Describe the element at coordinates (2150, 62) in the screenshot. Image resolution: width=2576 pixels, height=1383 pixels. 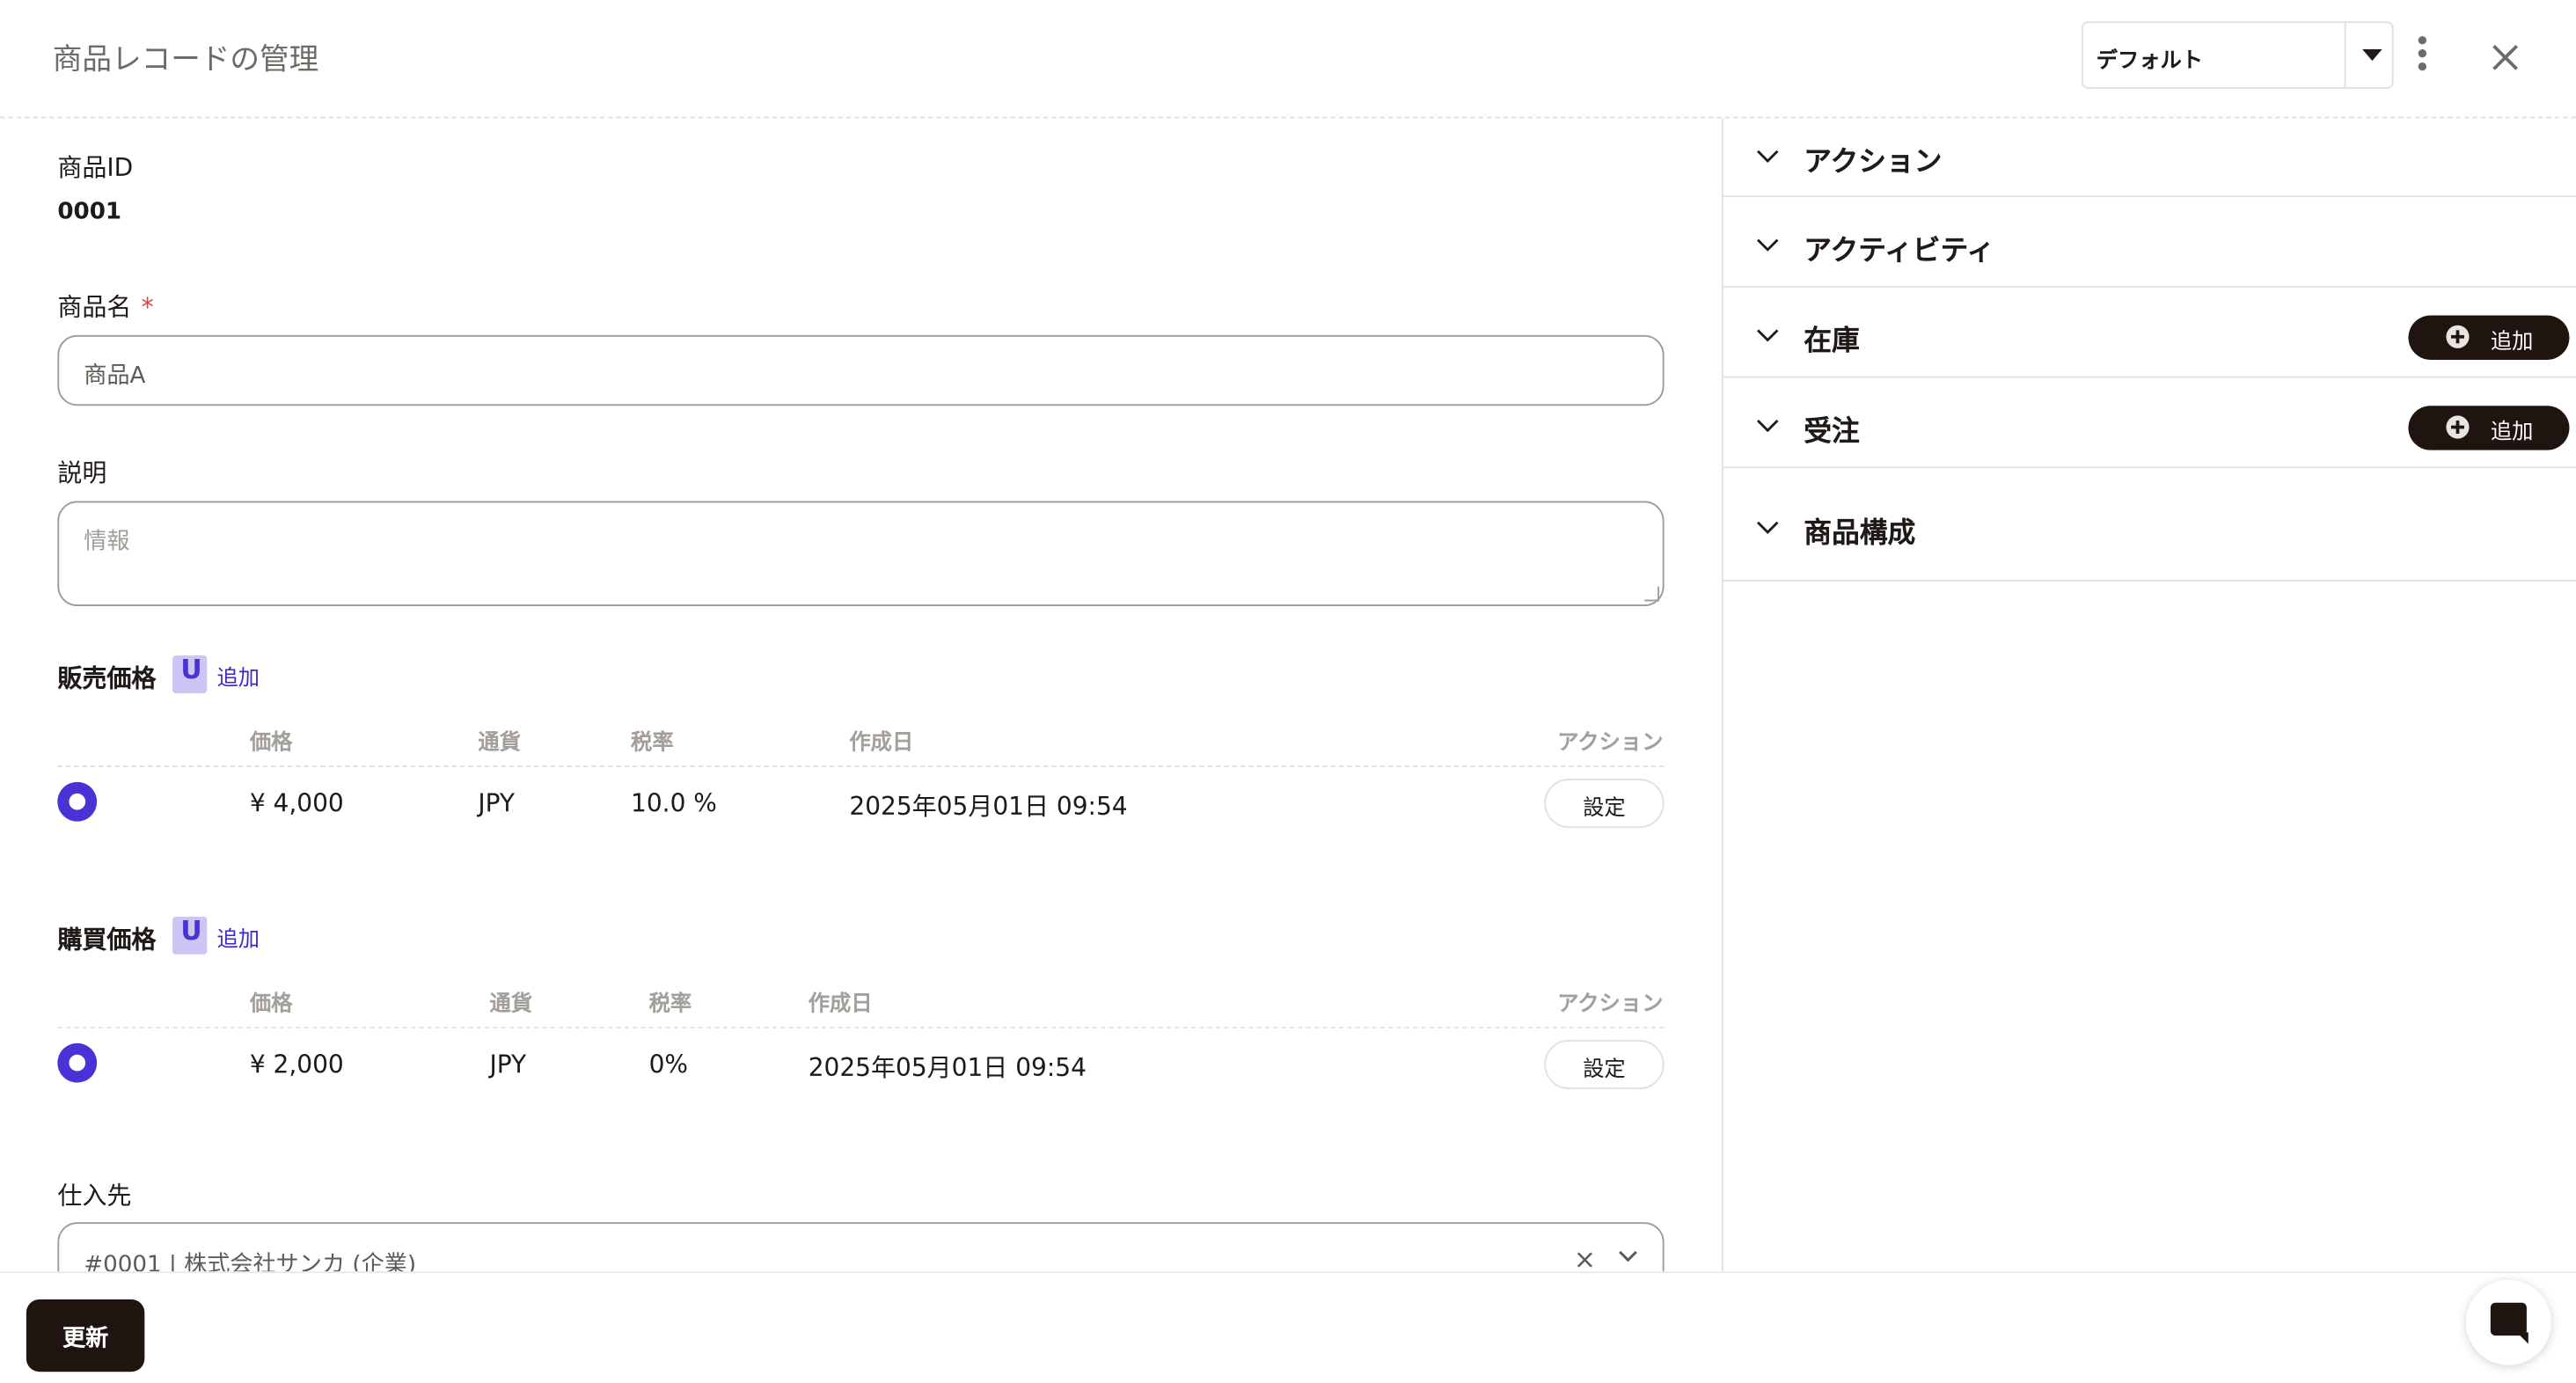
I see `view-select-value: デフォルト` at that location.